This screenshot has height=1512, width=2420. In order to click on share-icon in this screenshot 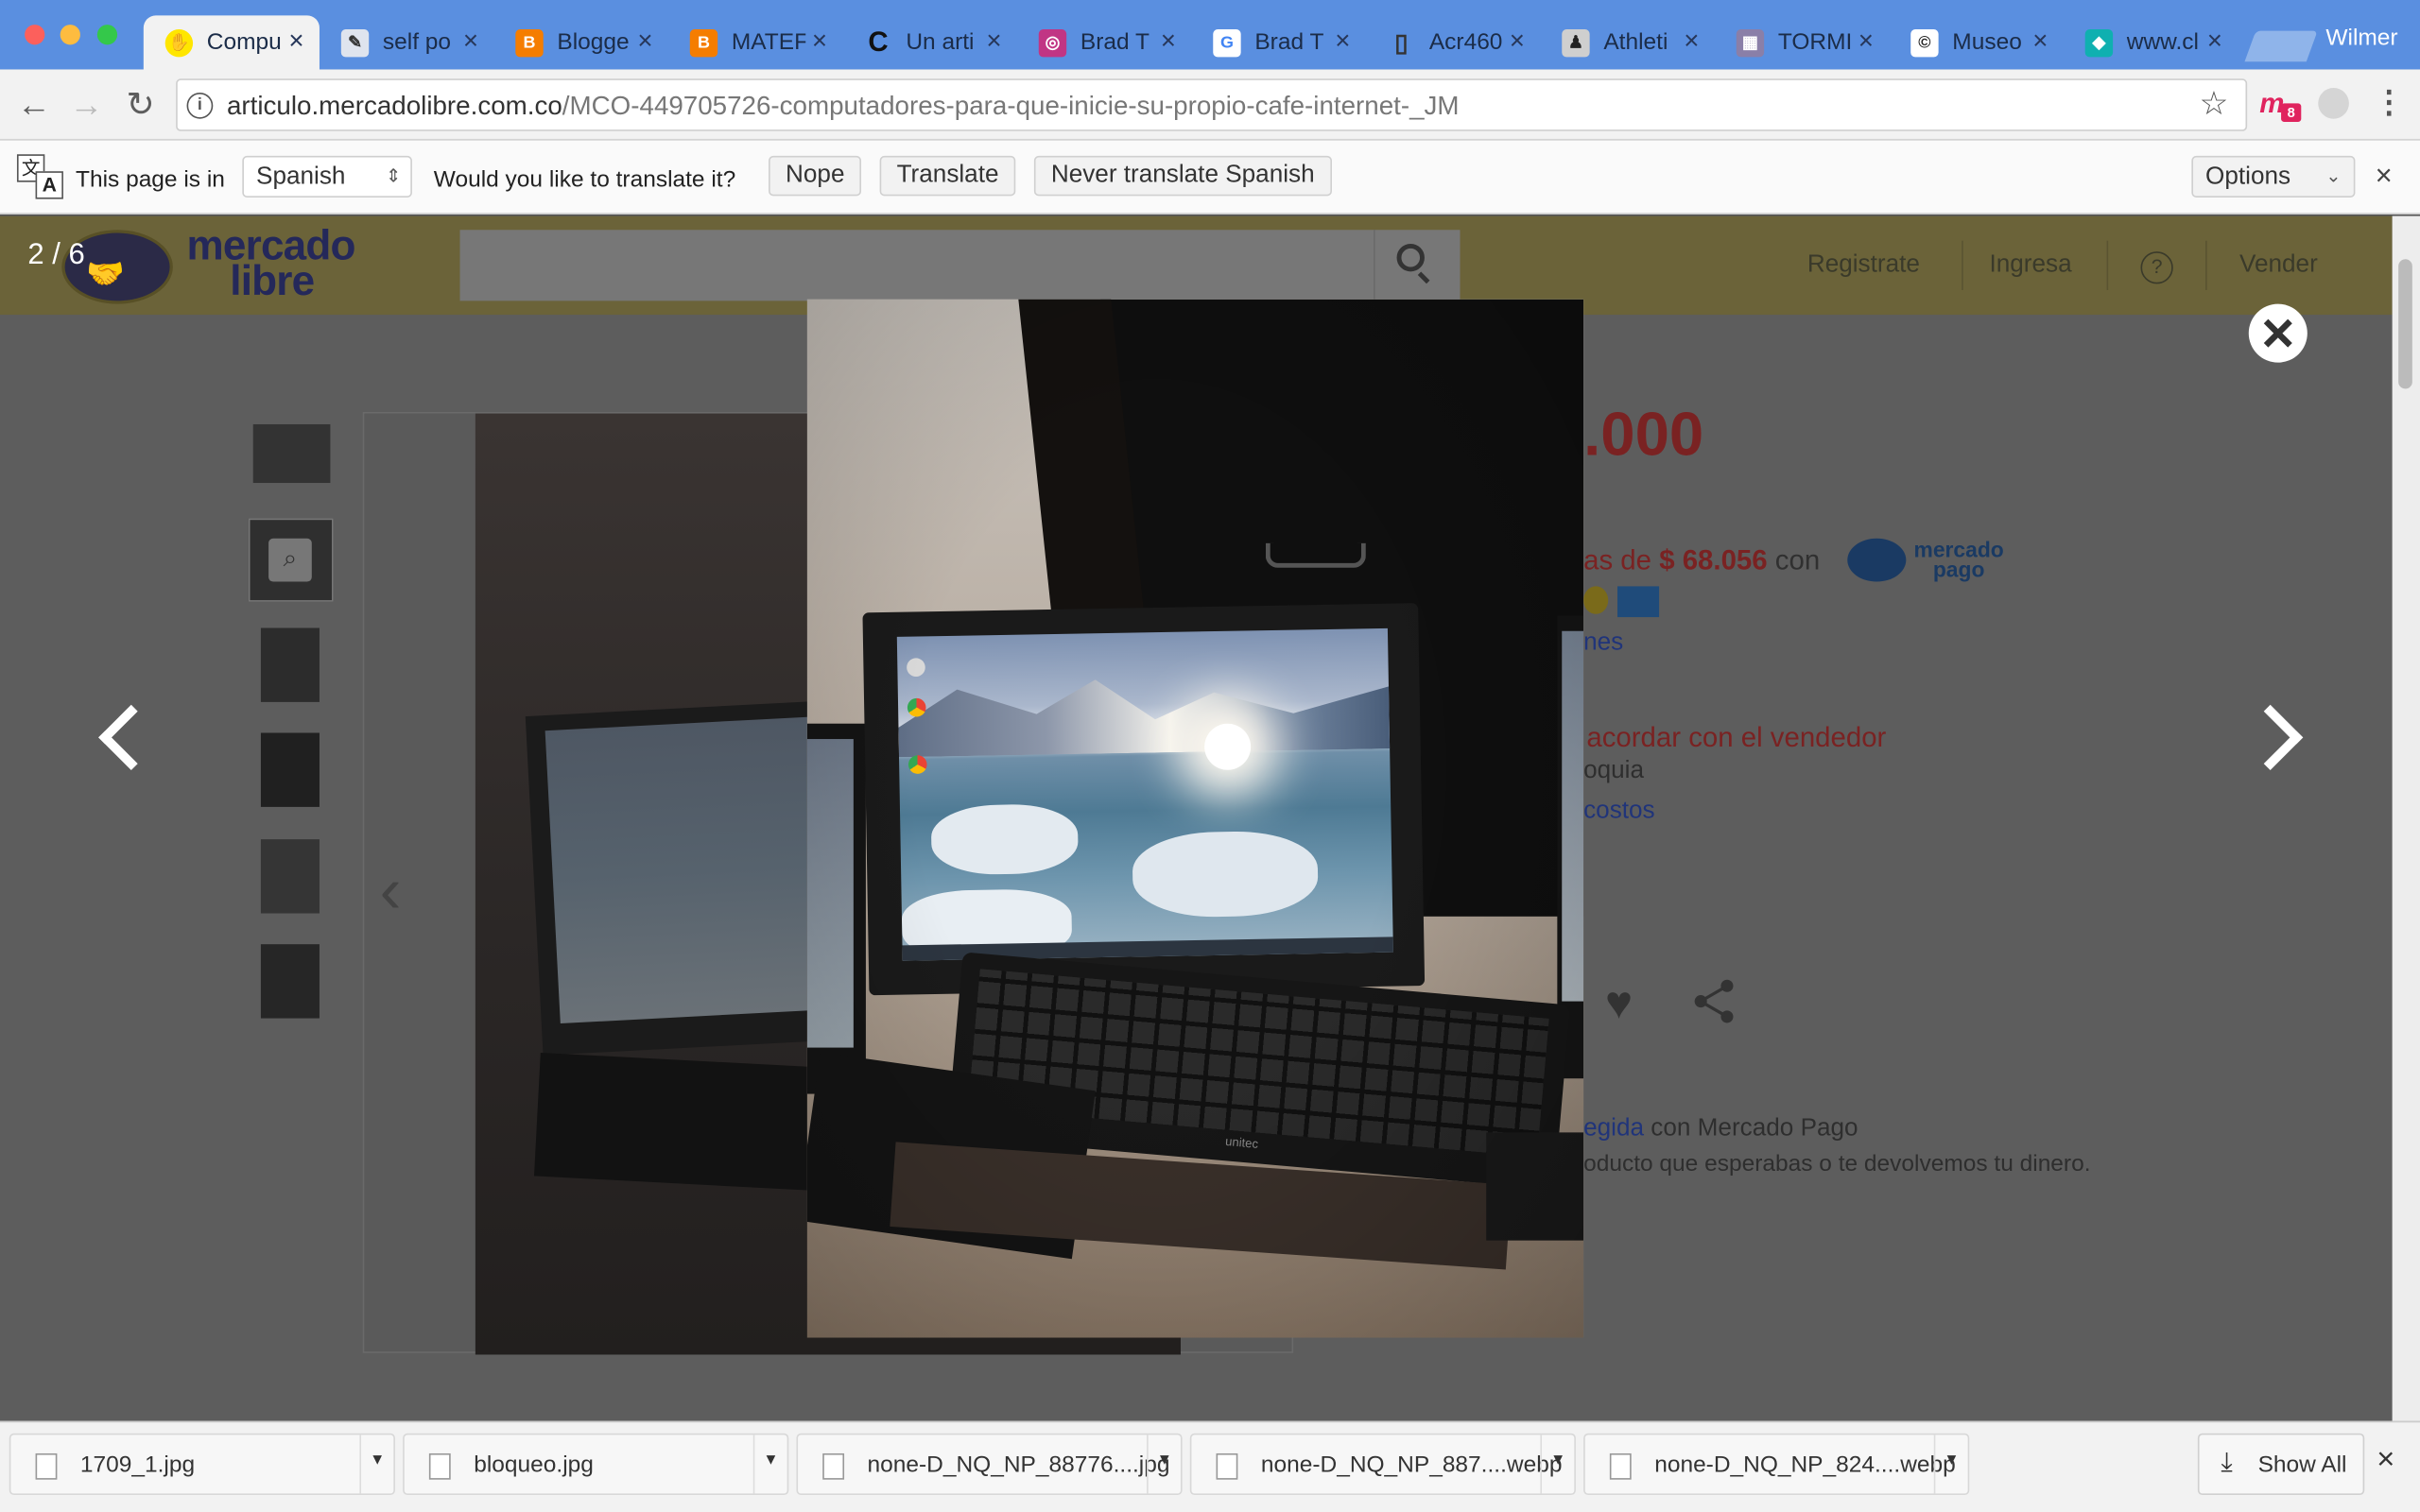, I will do `click(1715, 1001)`.